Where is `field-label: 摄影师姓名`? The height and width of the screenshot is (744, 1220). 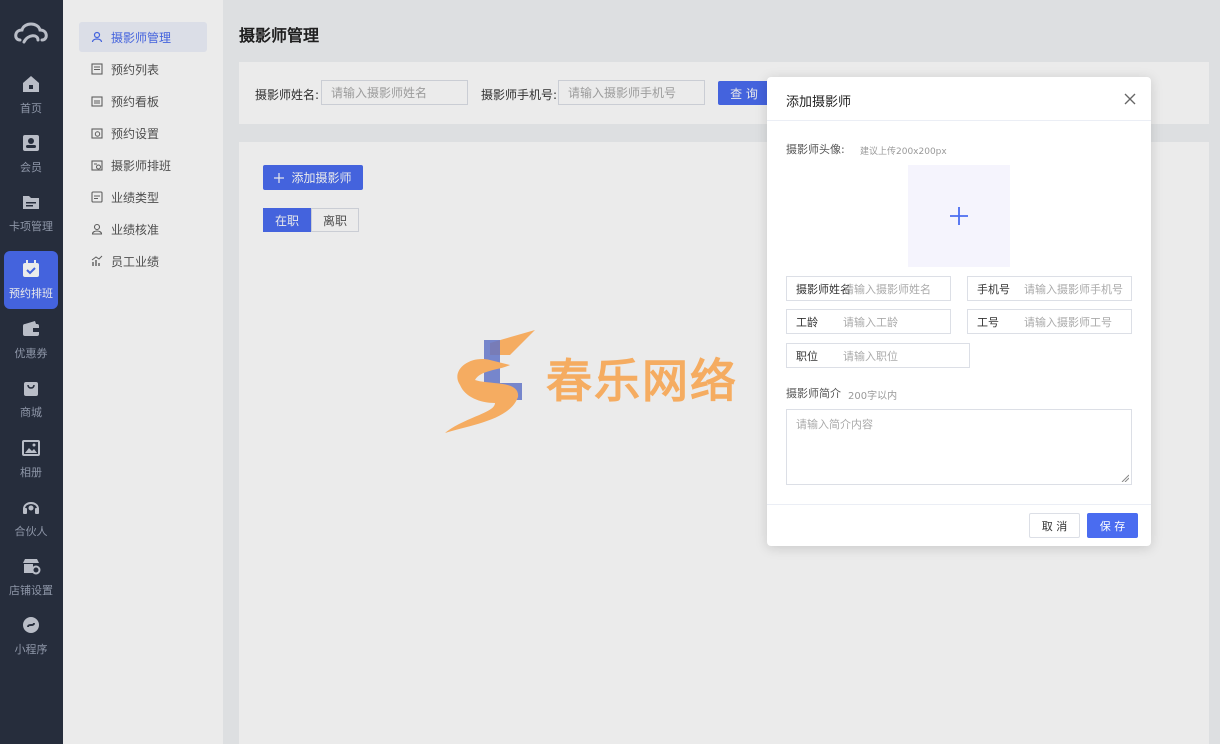
field-label: 摄影师姓名 is located at coordinates (823, 289).